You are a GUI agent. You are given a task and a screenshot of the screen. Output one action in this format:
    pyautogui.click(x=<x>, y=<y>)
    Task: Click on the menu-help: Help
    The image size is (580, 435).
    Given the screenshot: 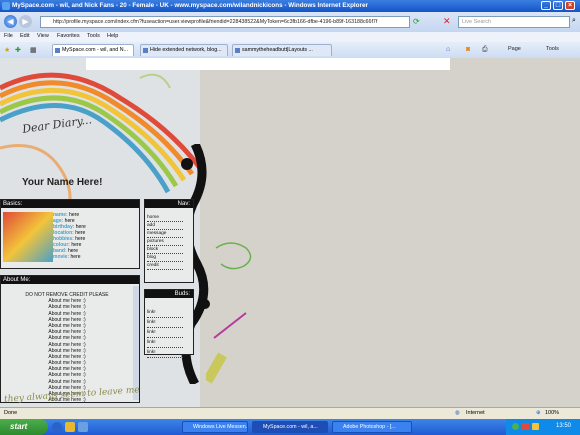 What is the action you would take?
    pyautogui.click(x=112, y=36)
    